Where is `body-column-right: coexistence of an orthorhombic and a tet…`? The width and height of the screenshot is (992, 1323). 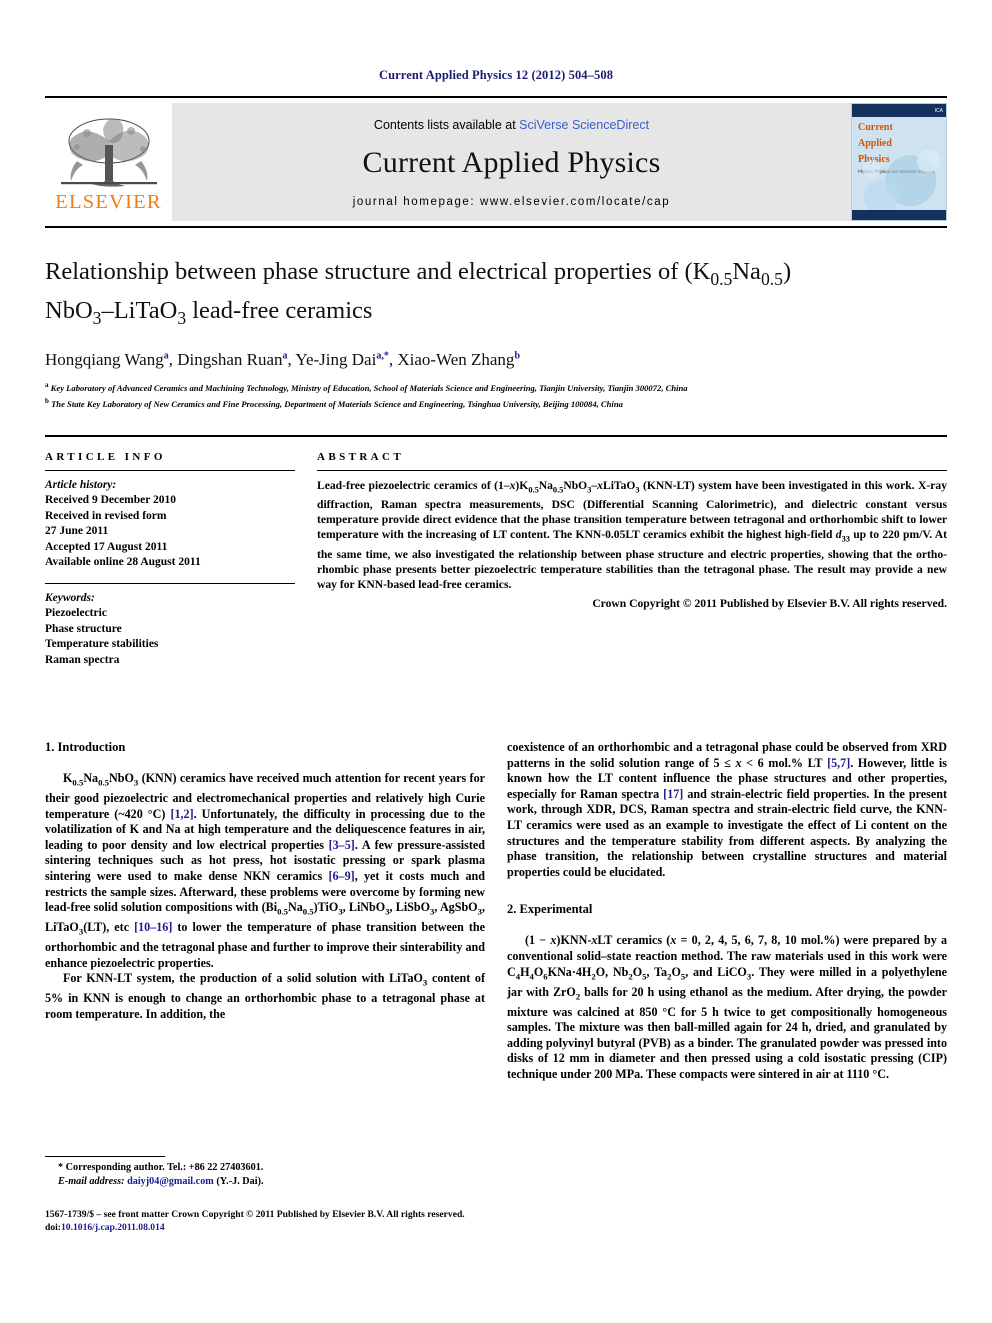 body-column-right: coexistence of an orthorhombic and a tet… is located at coordinates (727, 911).